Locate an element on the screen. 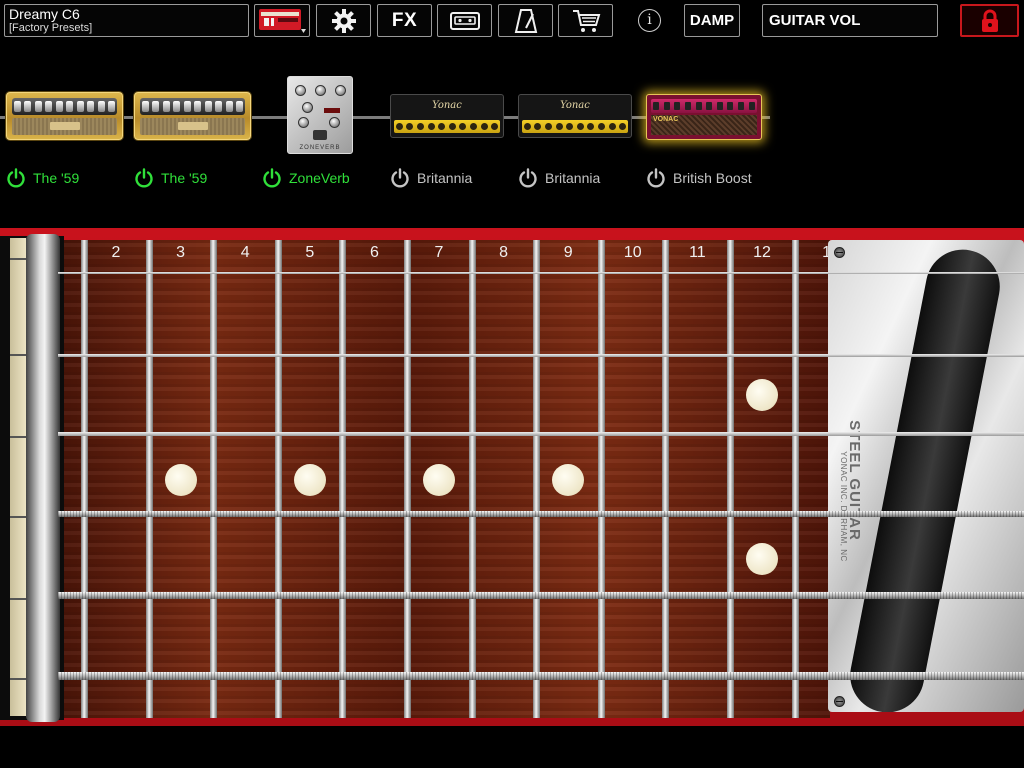  metronome-icon is located at coordinates (525, 20).